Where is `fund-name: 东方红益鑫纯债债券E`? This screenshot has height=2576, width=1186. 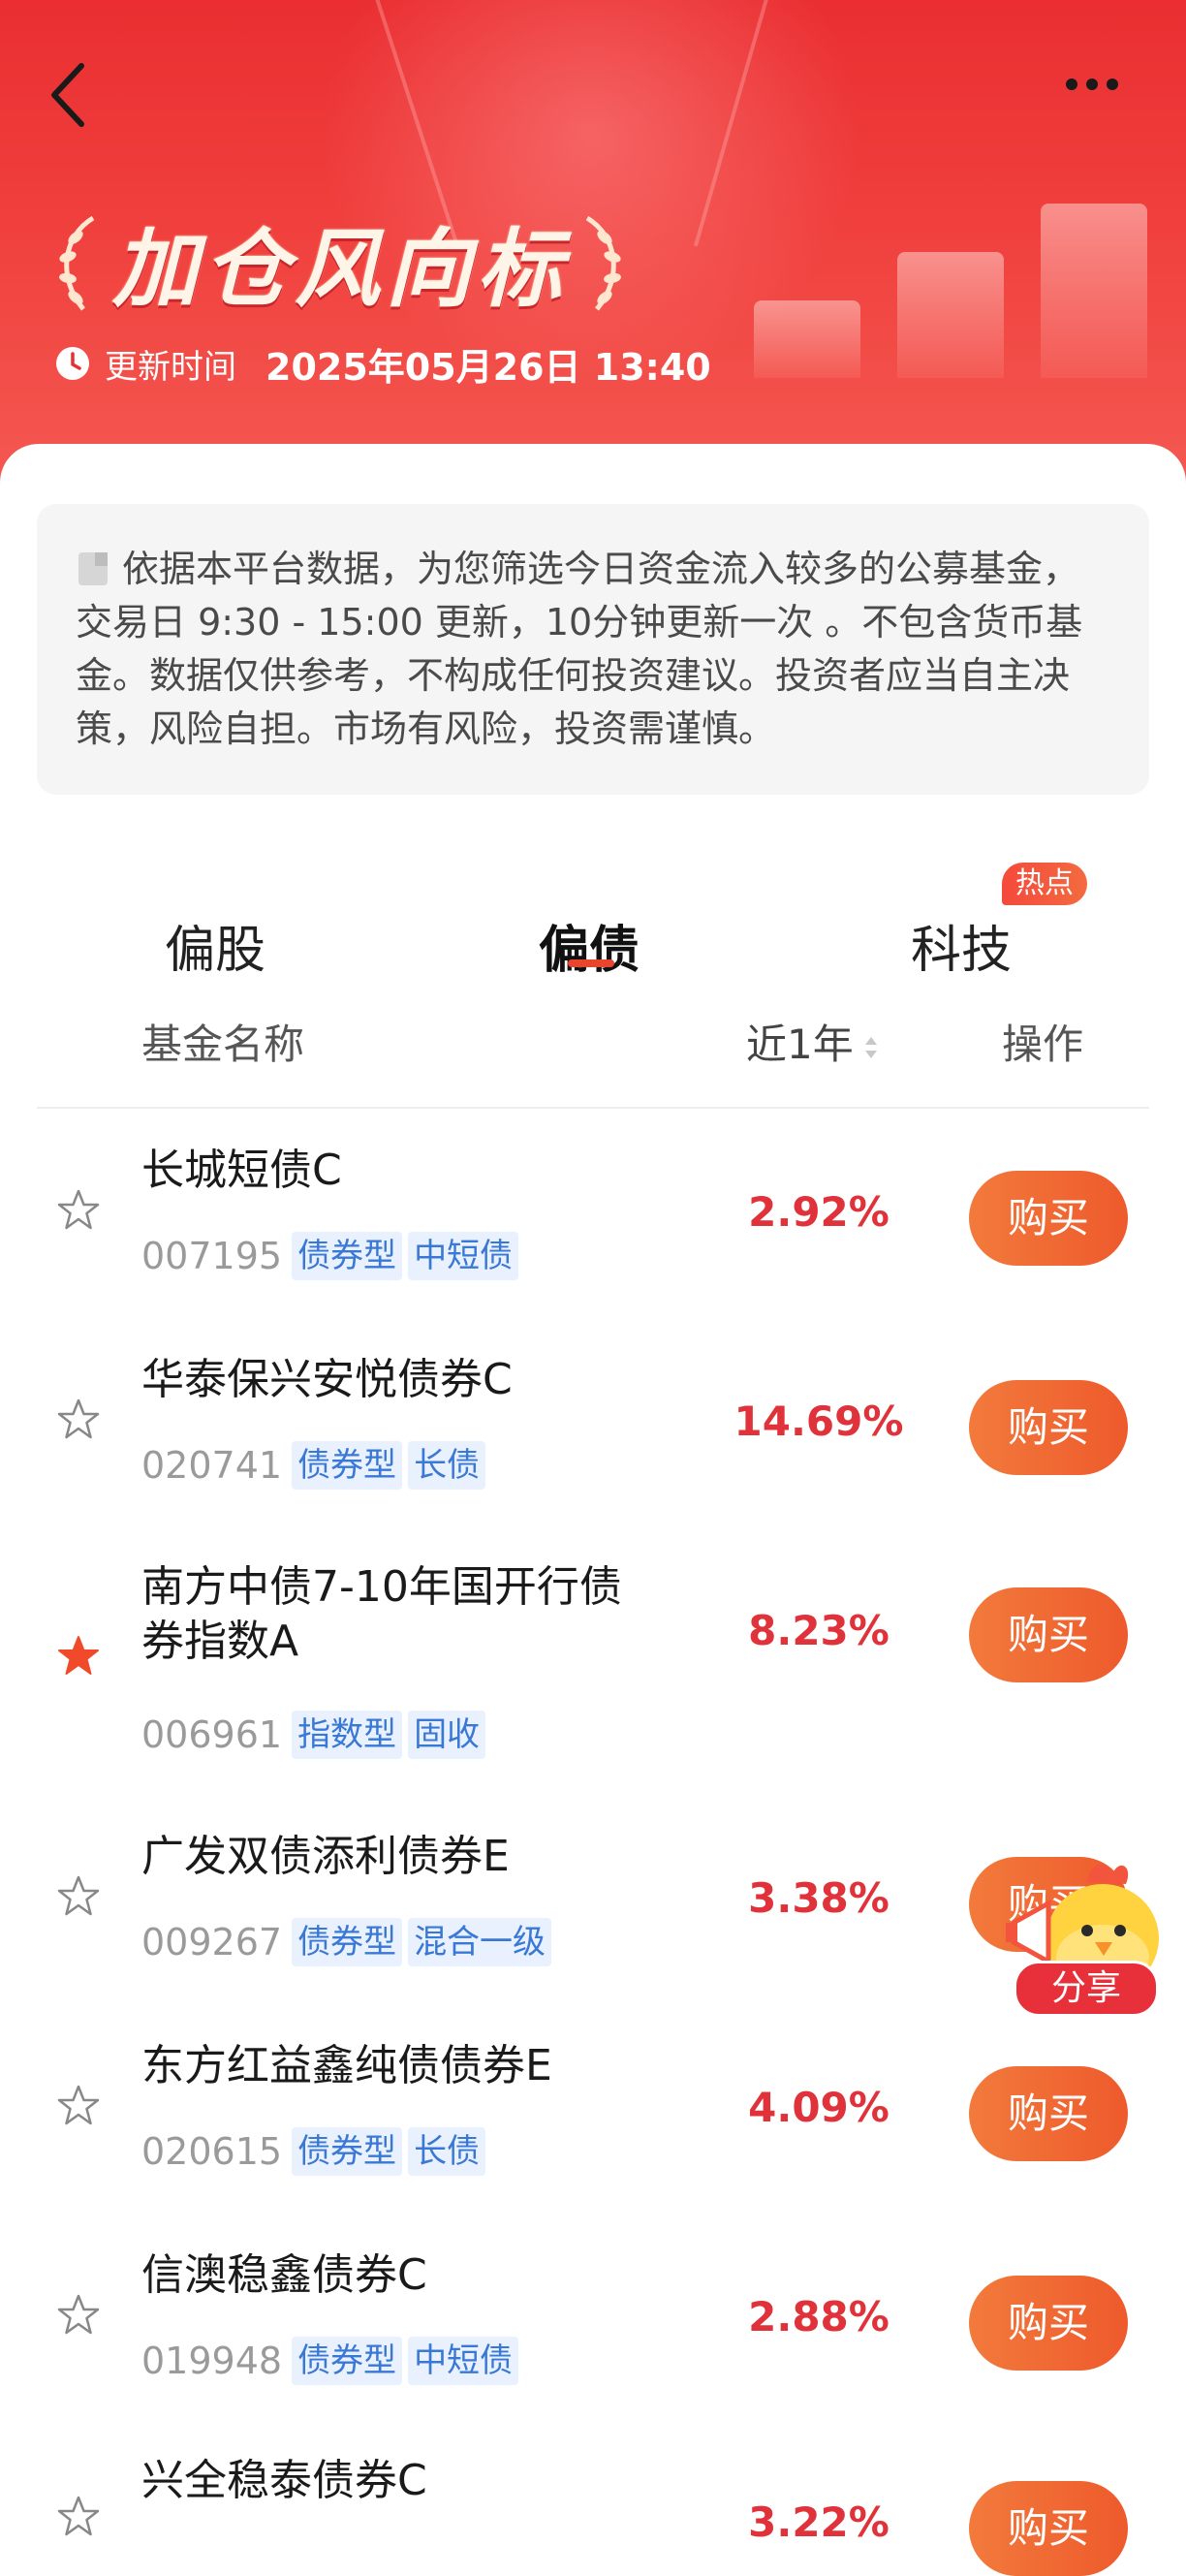
fund-name: 东方红益鑫纯债债券E is located at coordinates (403, 2066).